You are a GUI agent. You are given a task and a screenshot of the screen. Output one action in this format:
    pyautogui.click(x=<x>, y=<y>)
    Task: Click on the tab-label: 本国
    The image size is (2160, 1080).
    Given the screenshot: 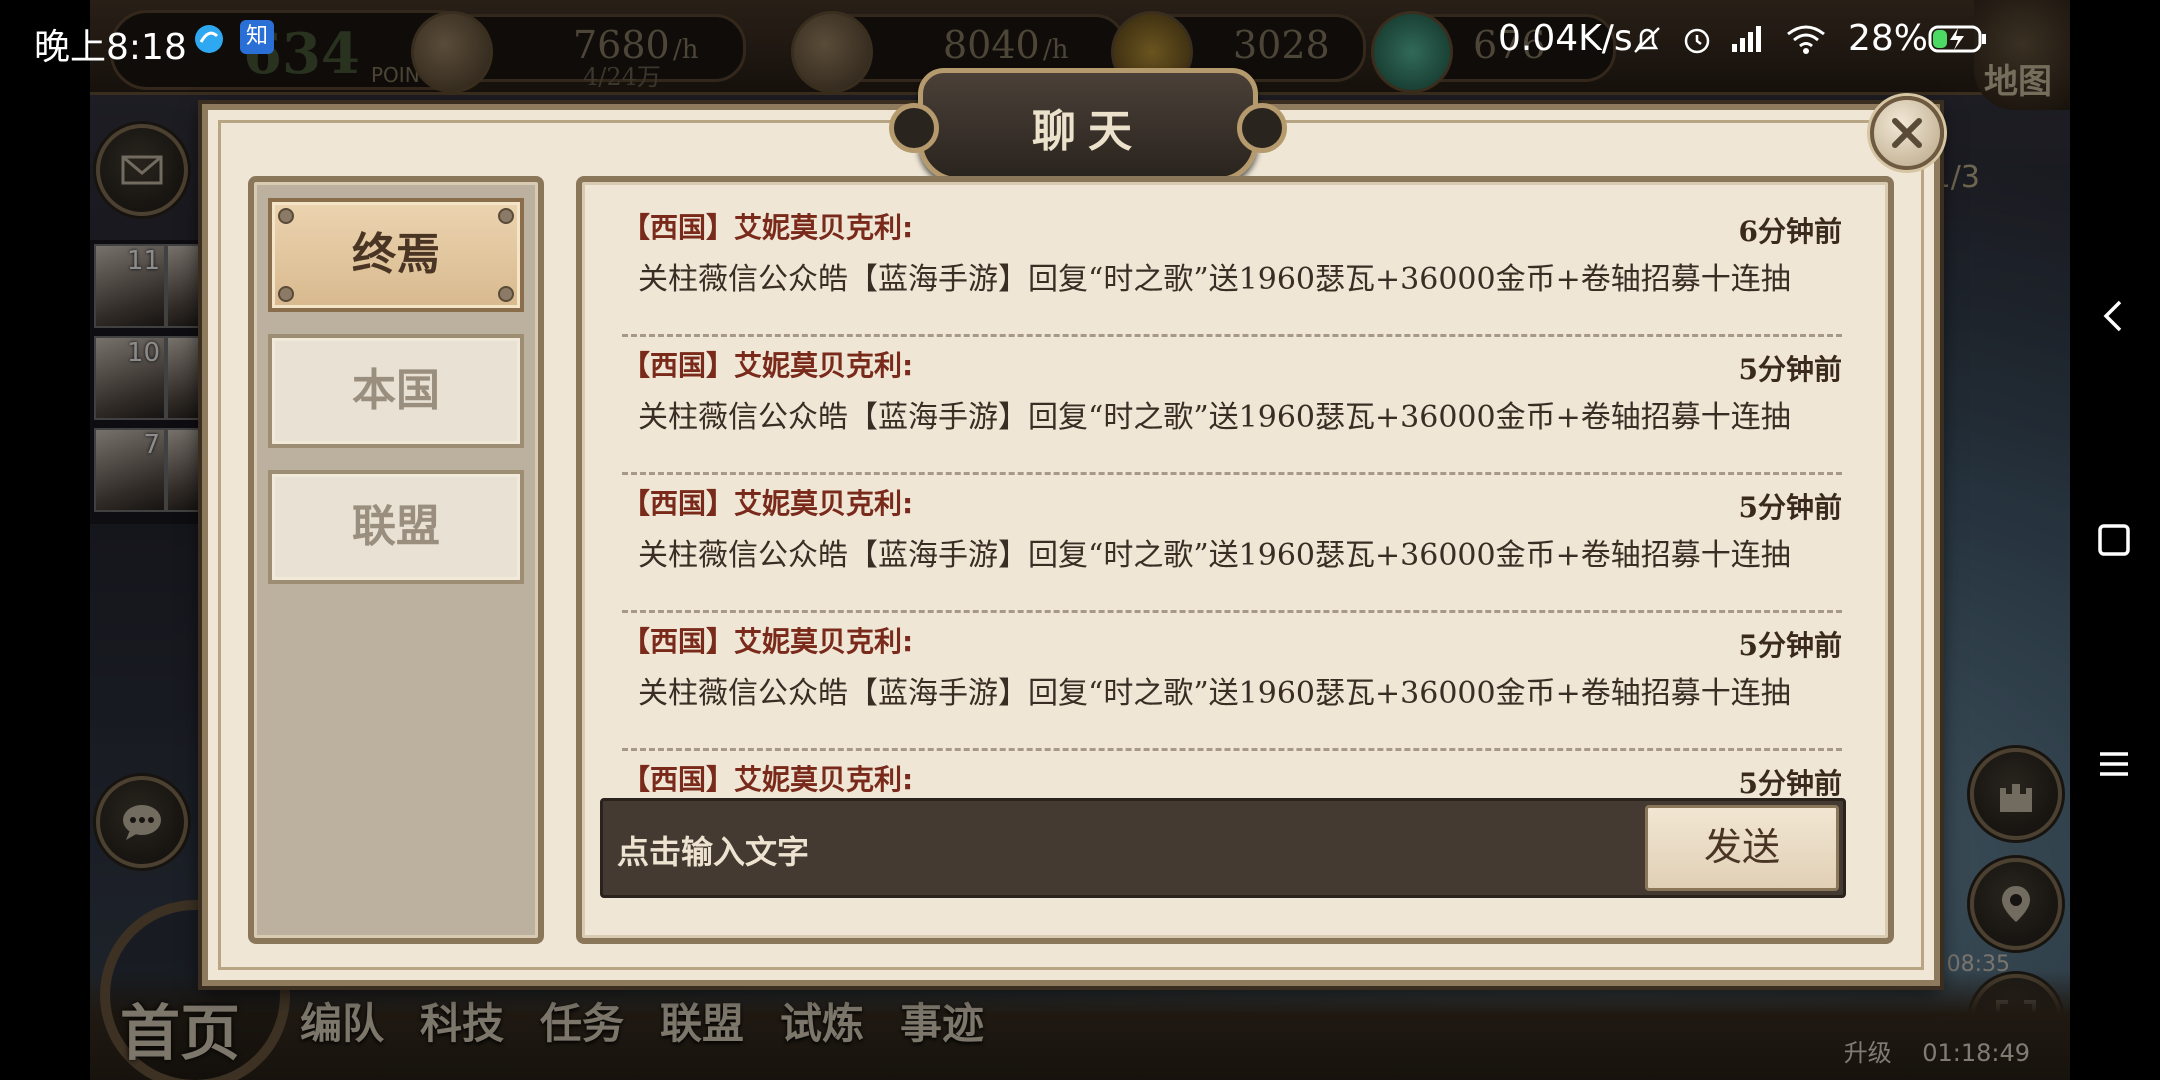 What is the action you would take?
    pyautogui.click(x=396, y=390)
    